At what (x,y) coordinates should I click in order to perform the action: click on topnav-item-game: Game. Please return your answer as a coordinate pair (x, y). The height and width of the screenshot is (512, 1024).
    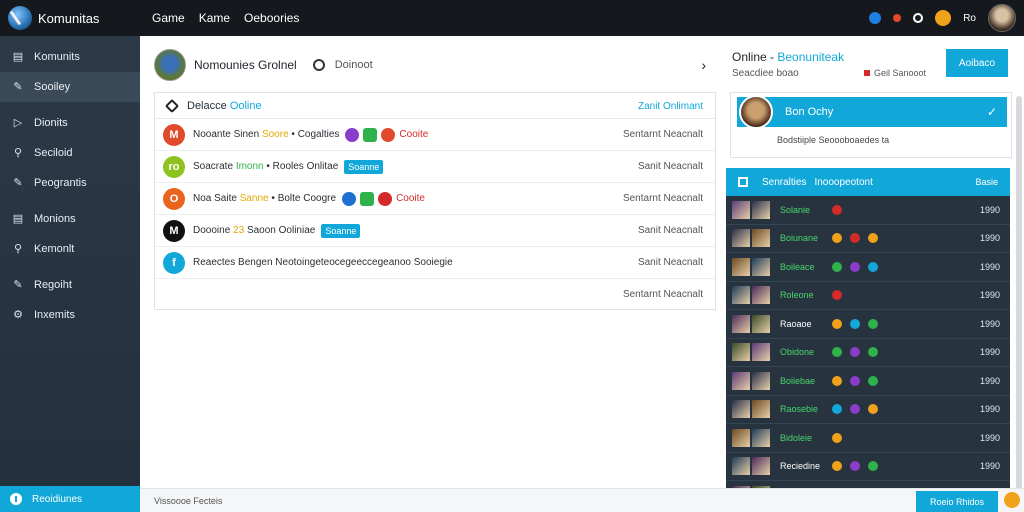
    Looking at the image, I should click on (168, 18).